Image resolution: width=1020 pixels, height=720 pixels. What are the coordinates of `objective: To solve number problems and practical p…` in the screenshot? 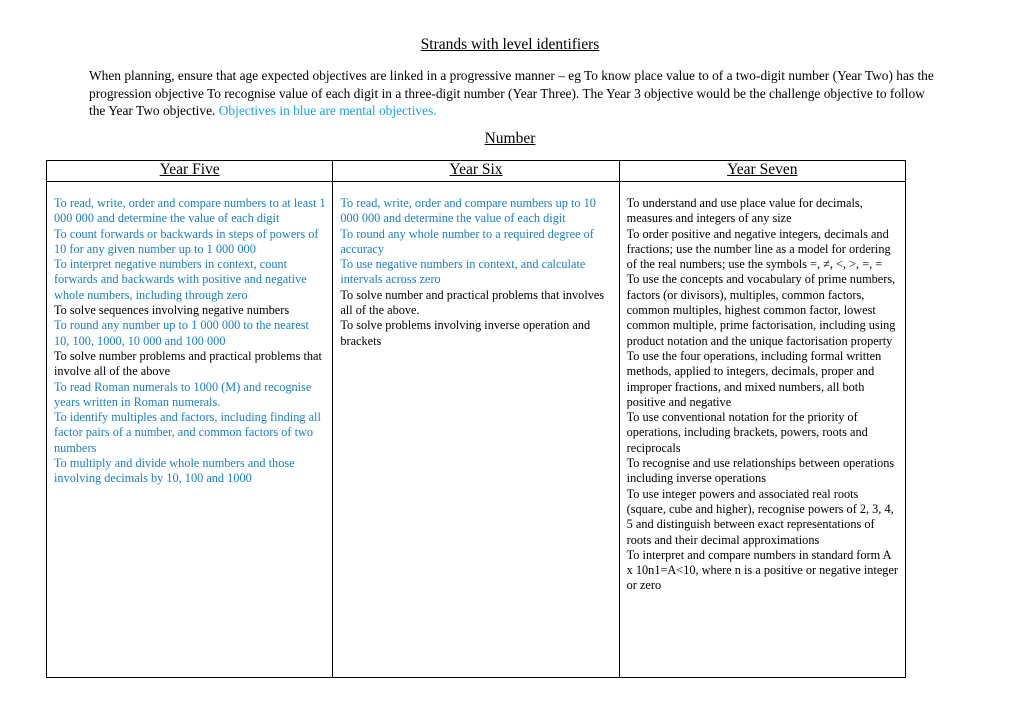 It's located at (188, 363).